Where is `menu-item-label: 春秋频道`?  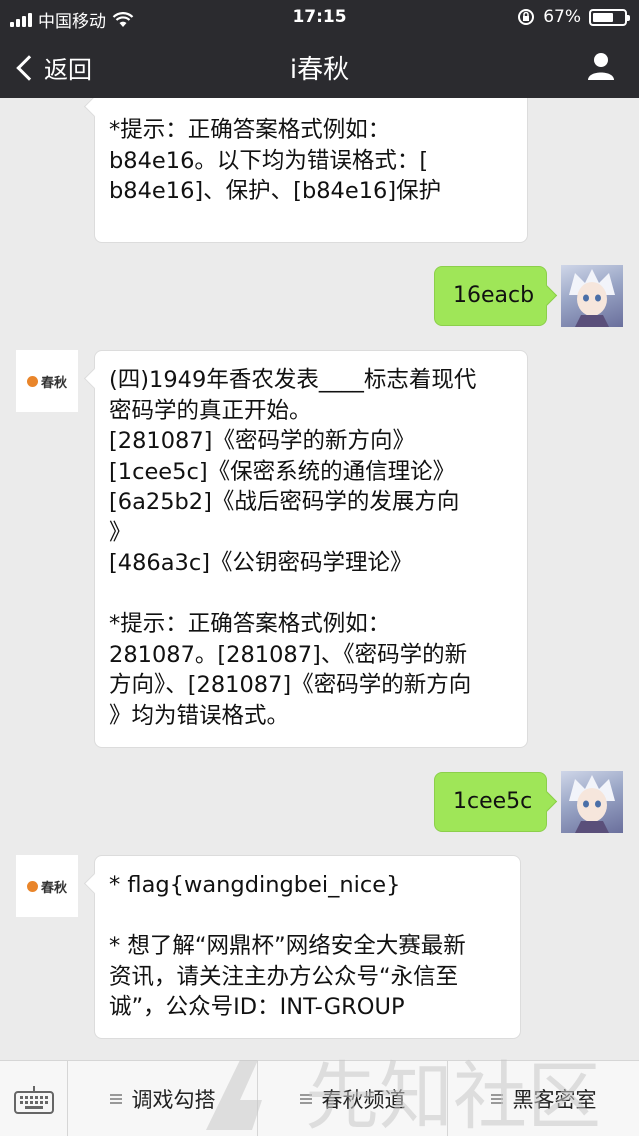 menu-item-label: 春秋频道 is located at coordinates (363, 1100).